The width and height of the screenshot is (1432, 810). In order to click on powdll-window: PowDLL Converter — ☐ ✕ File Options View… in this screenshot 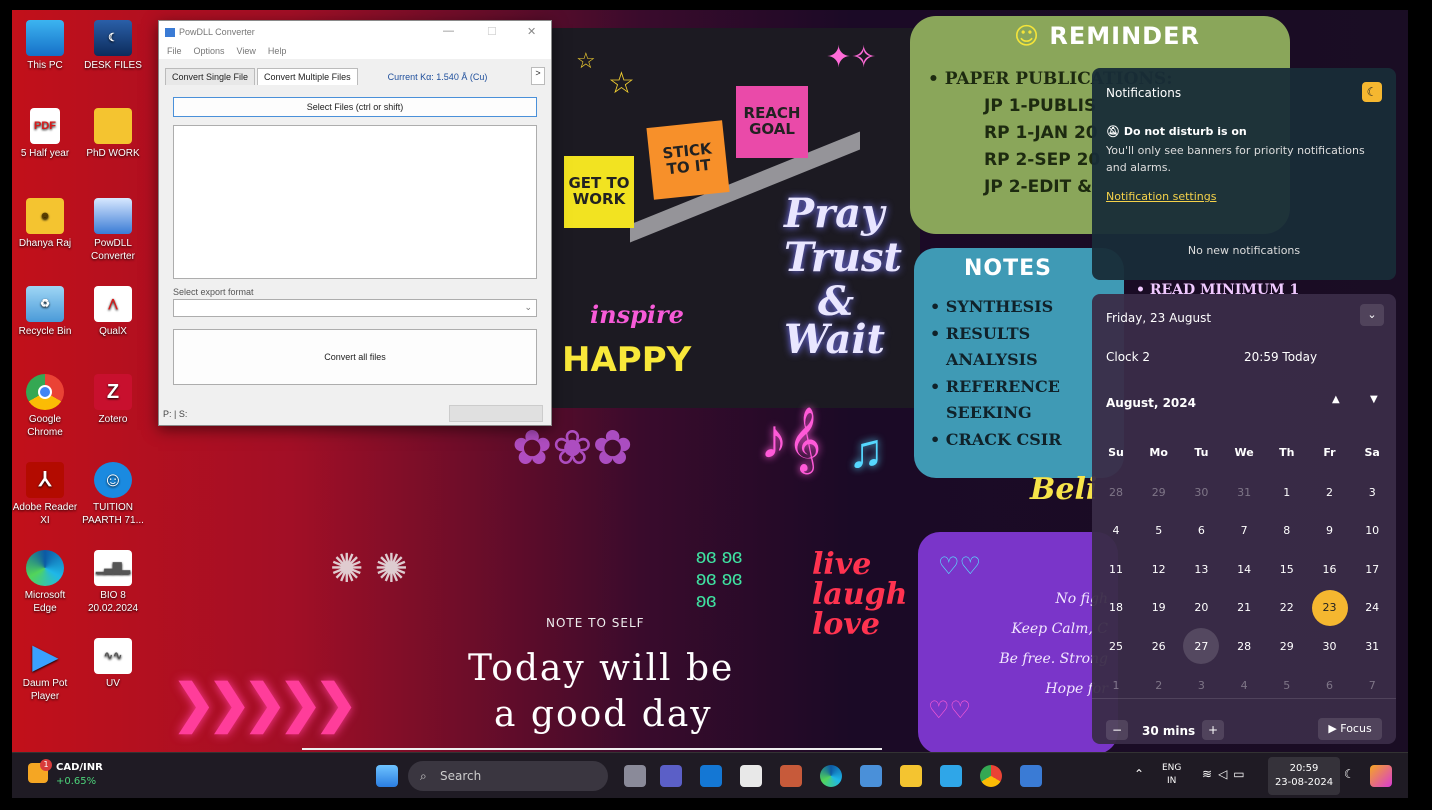, I will do `click(355, 223)`.